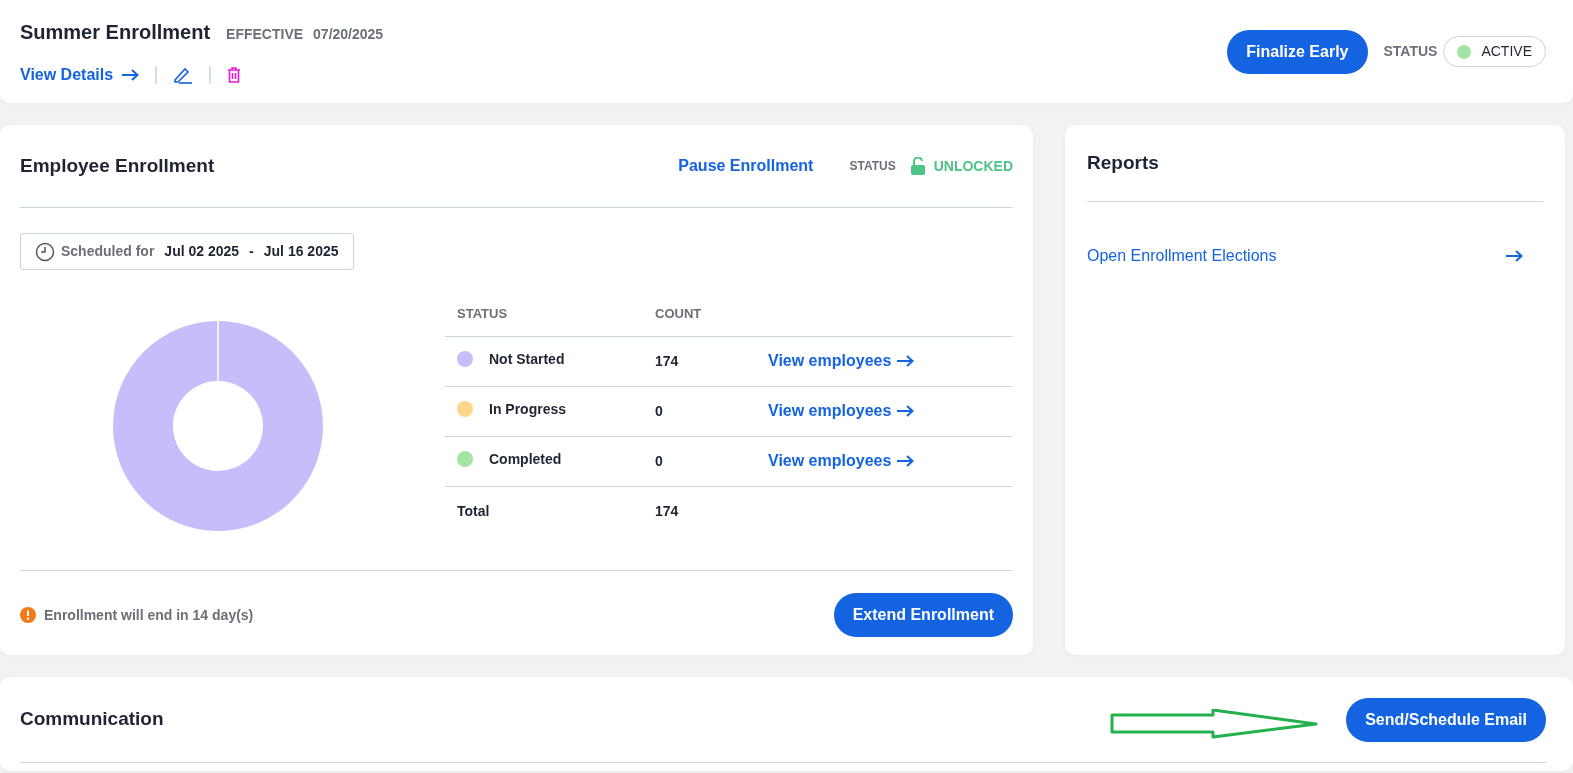 The width and height of the screenshot is (1573, 773). Describe the element at coordinates (699, 320) in the screenshot. I see `column-header: COUNT` at that location.